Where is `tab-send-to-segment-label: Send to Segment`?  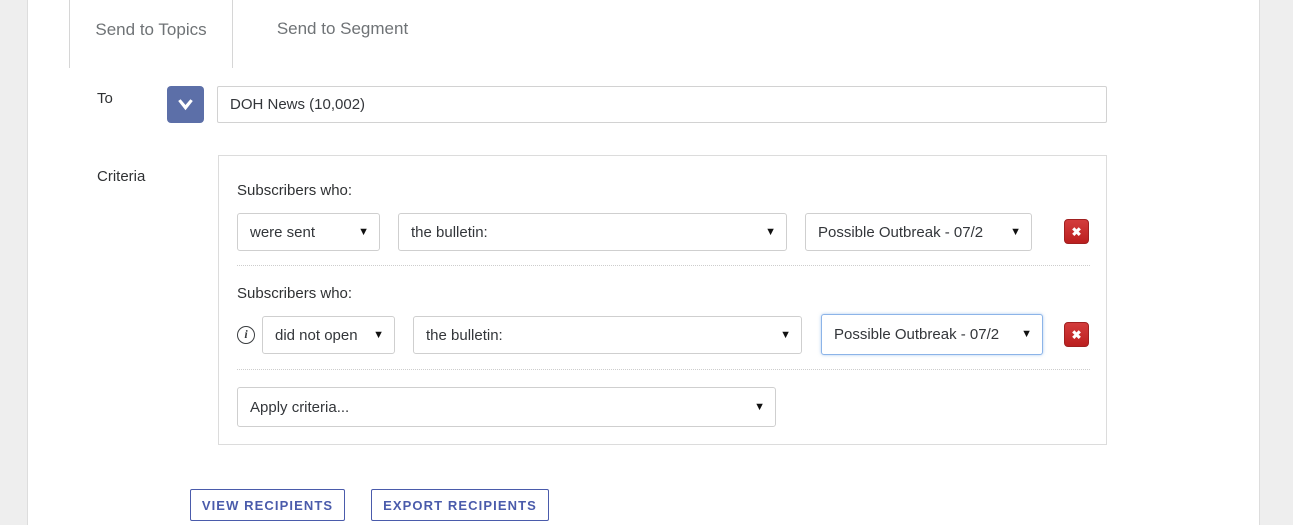 tab-send-to-segment-label: Send to Segment is located at coordinates (342, 28).